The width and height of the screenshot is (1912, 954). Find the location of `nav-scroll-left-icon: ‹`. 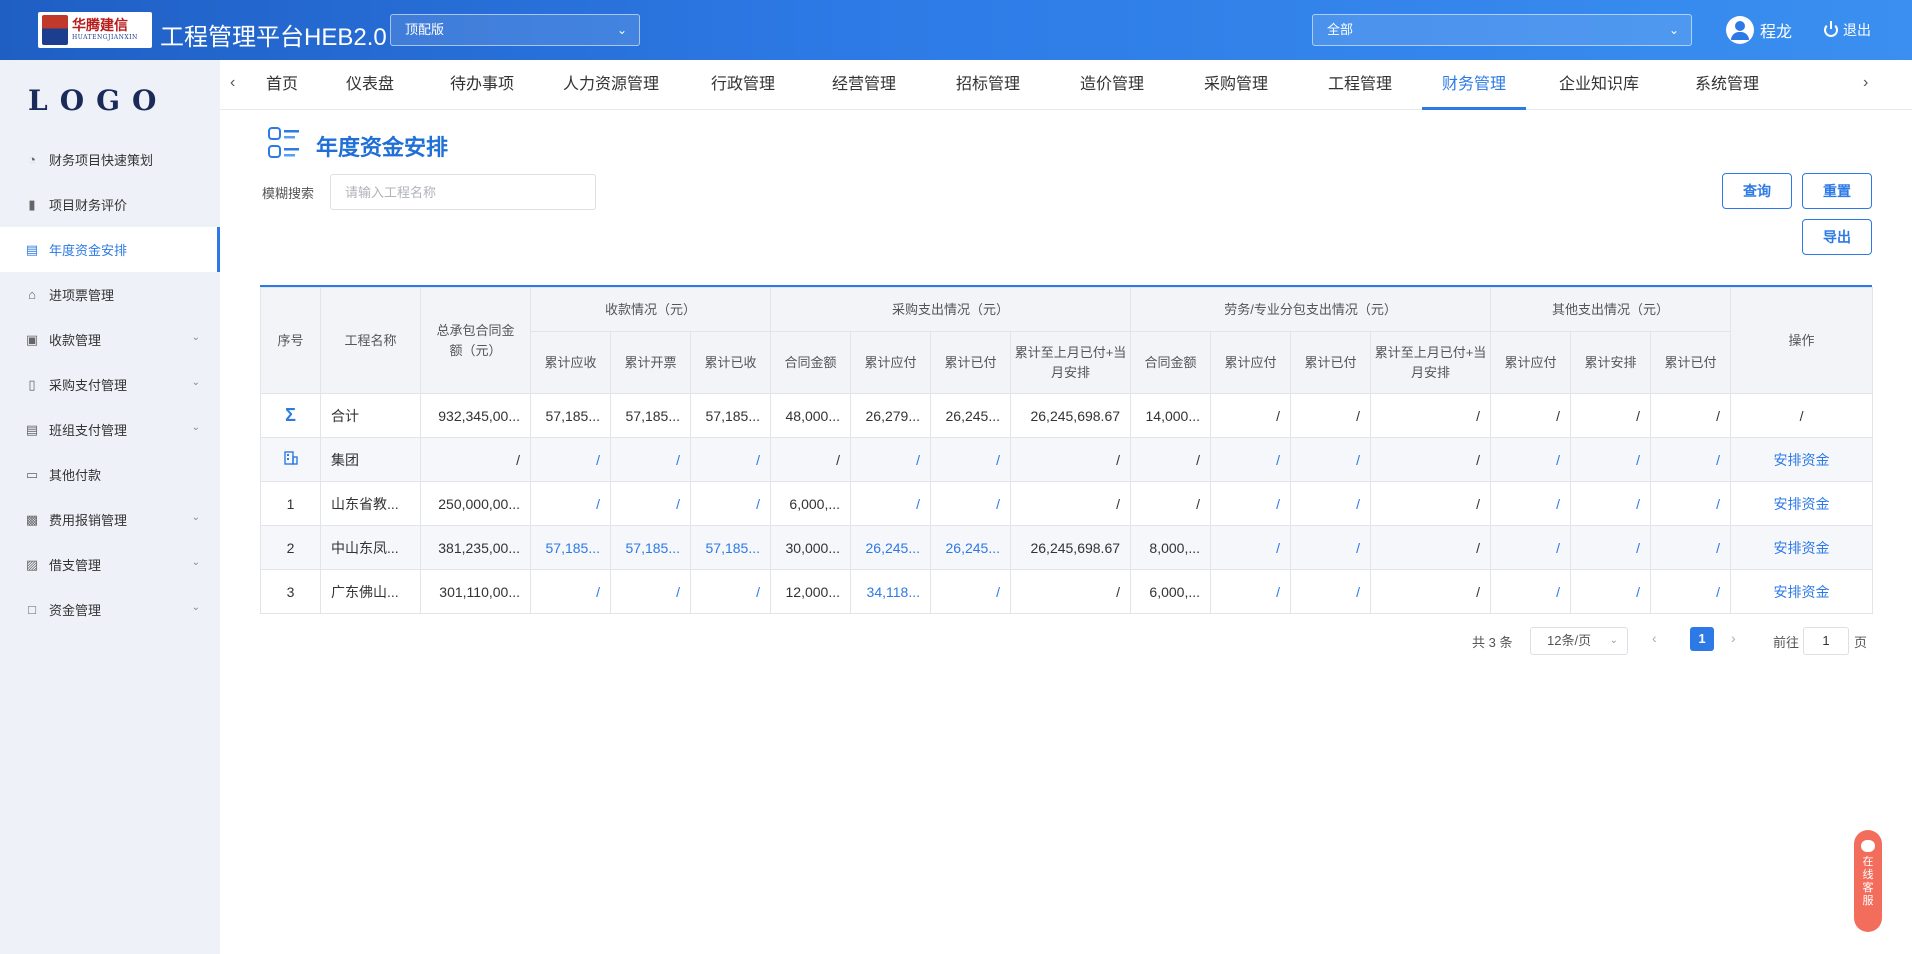

nav-scroll-left-icon: ‹ is located at coordinates (232, 83).